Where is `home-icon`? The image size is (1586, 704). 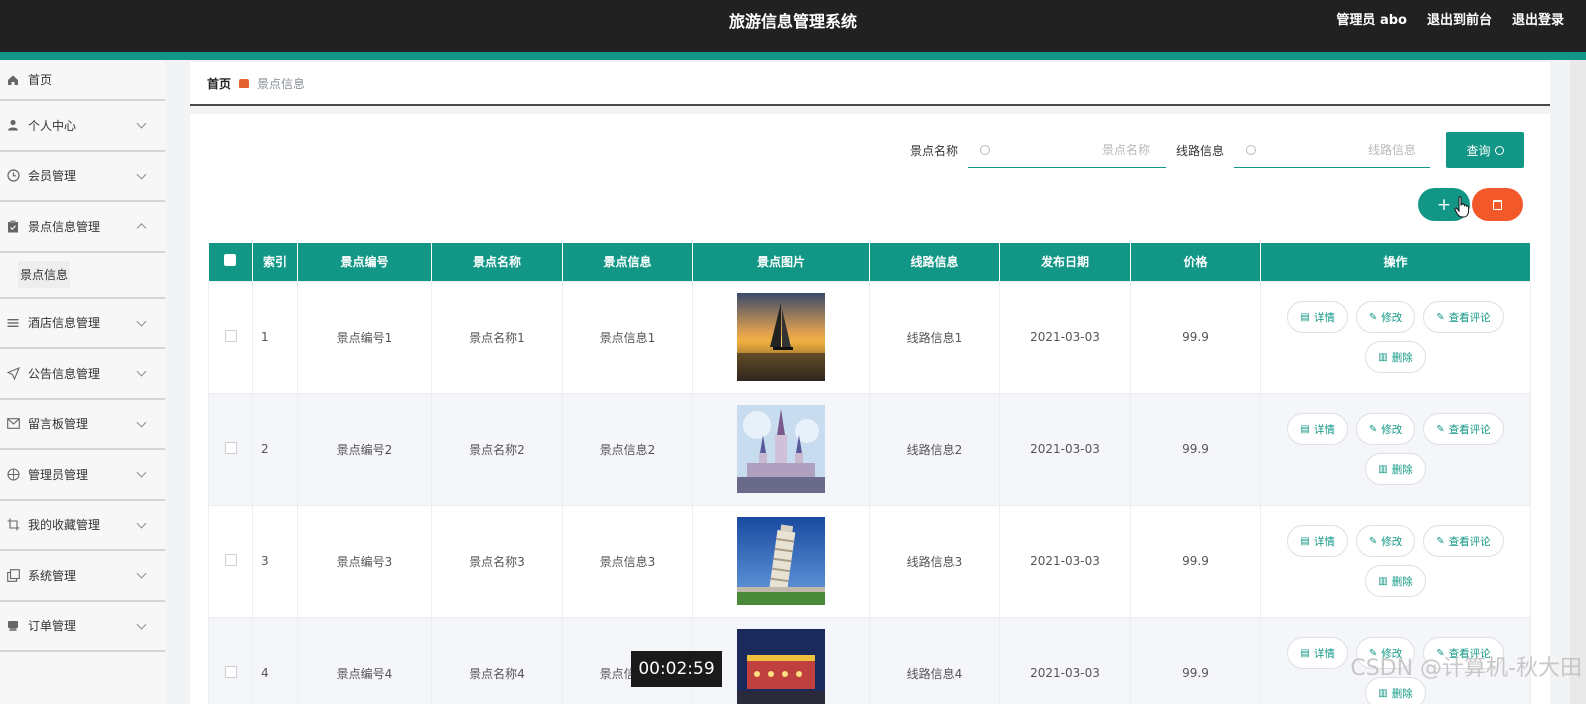
home-icon is located at coordinates (13, 80).